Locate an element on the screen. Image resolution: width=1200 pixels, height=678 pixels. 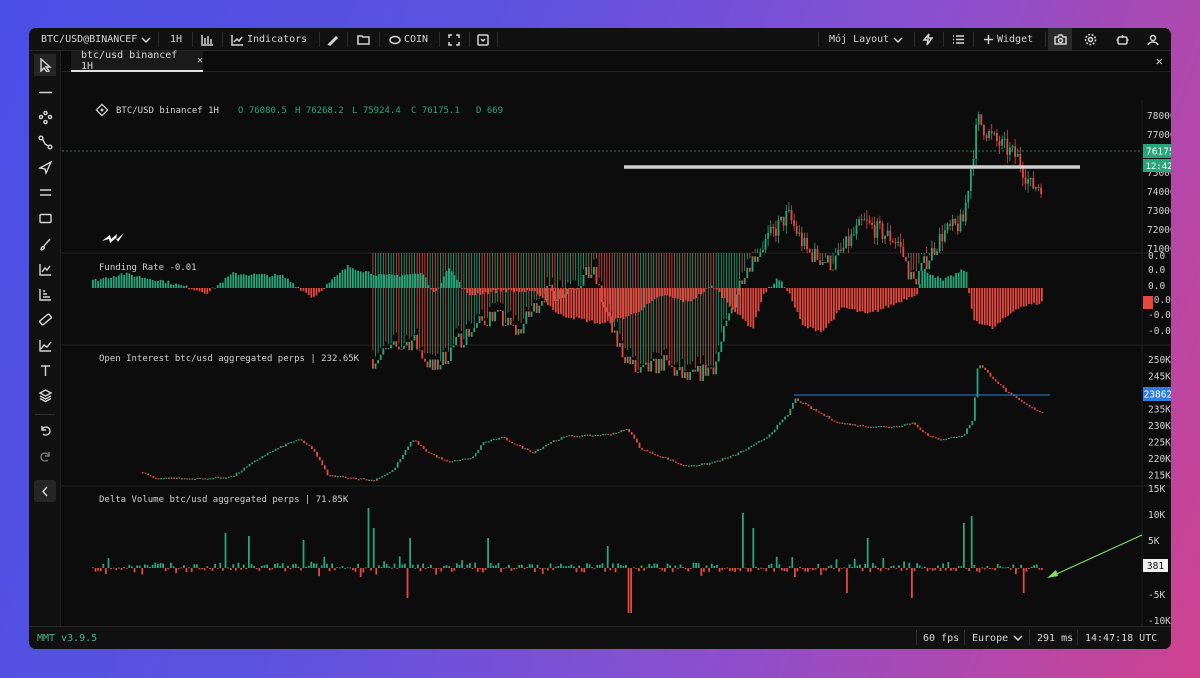
redo-tool is located at coordinates (45, 456).